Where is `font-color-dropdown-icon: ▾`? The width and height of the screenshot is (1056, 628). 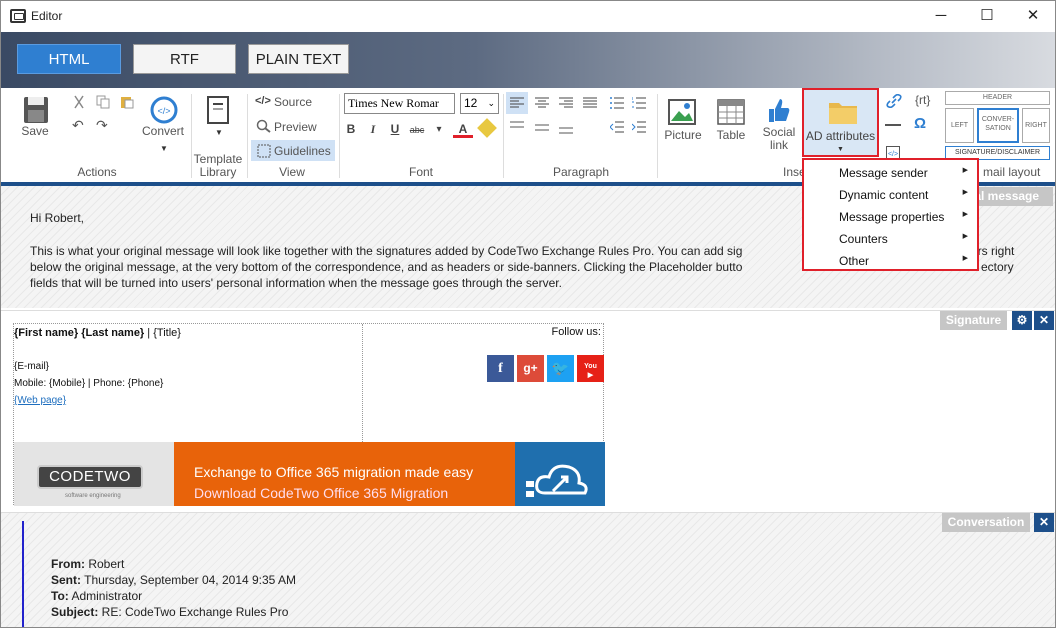
font-color-dropdown-icon: ▾ is located at coordinates (439, 129).